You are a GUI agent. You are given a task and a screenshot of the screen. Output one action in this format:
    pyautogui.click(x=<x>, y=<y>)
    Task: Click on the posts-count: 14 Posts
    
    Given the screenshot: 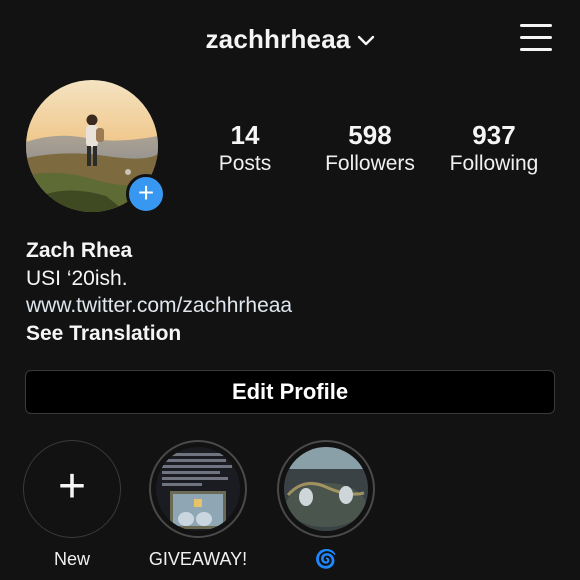 What is the action you would take?
    pyautogui.click(x=245, y=149)
    